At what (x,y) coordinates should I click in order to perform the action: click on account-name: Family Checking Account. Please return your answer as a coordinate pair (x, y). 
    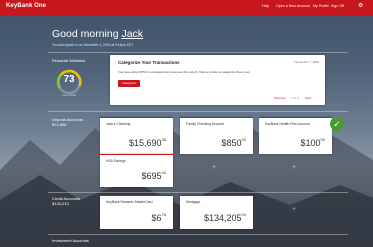
    Looking at the image, I should click on (205, 124).